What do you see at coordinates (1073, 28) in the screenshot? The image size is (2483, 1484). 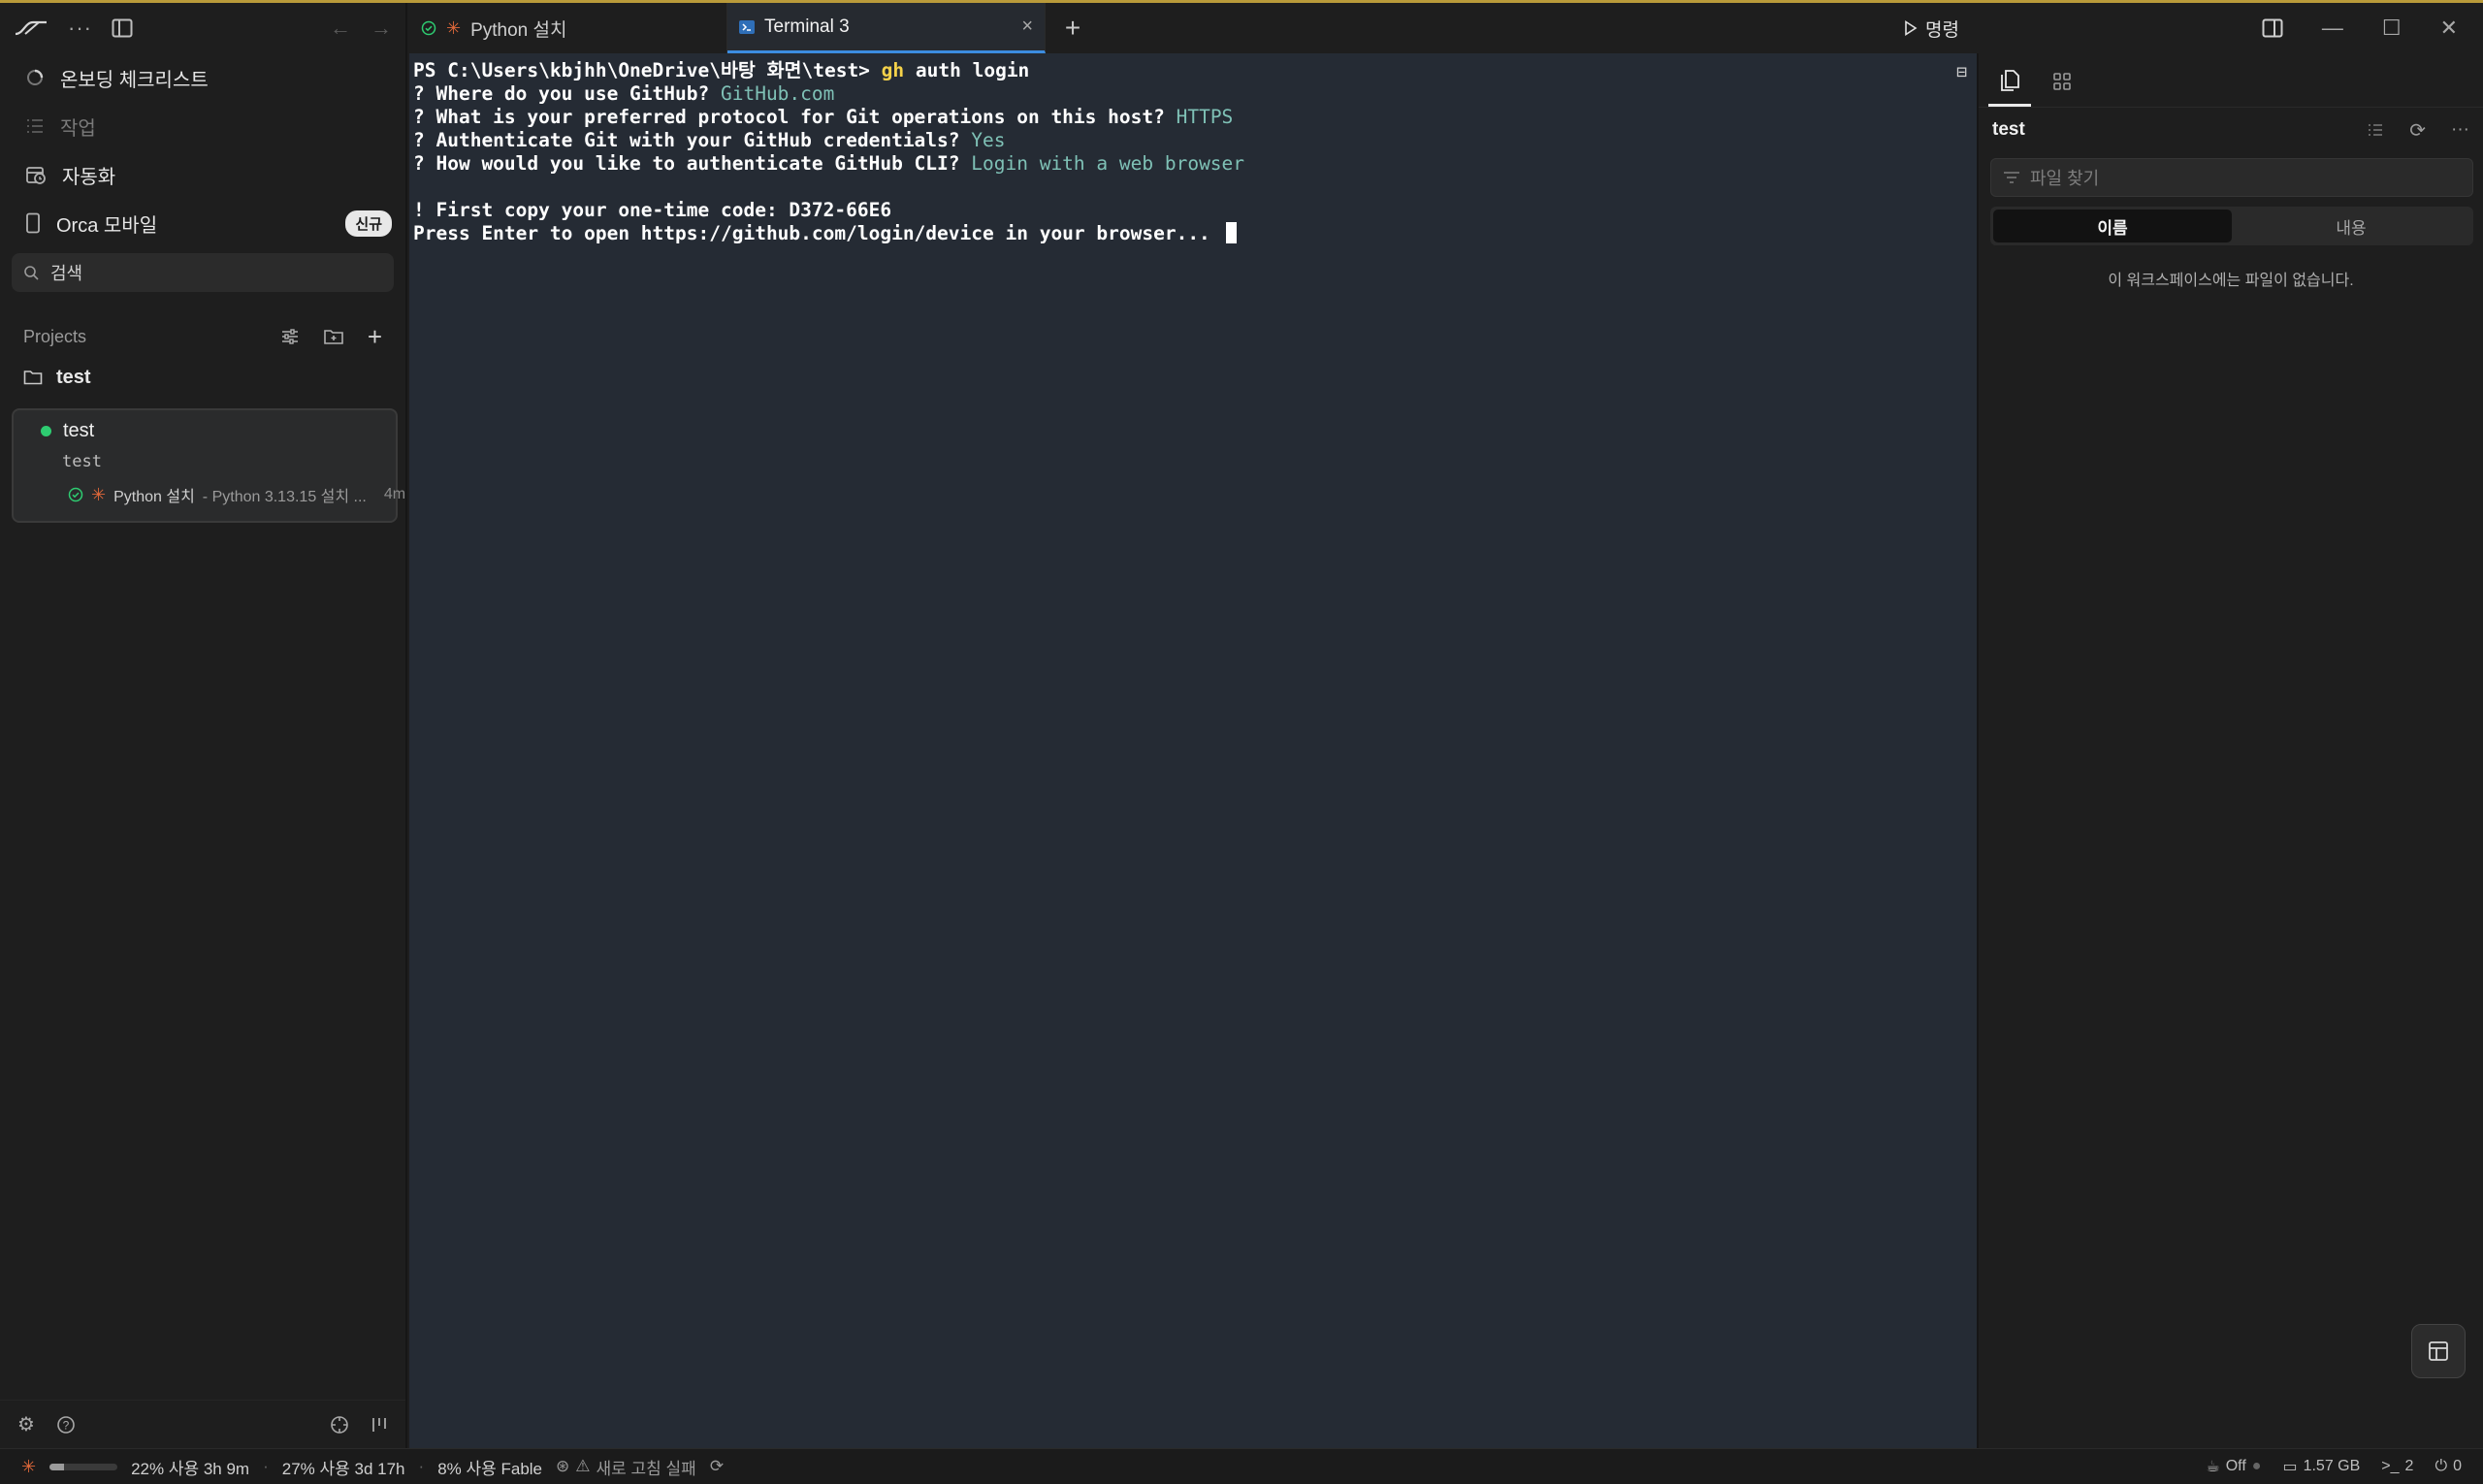 I see `new-tab-button: +` at bounding box center [1073, 28].